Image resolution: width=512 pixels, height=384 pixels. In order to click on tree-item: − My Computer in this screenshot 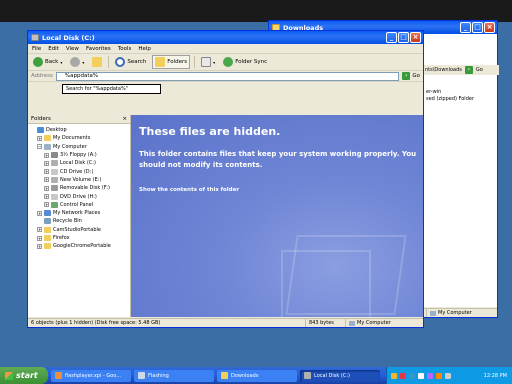, I will do `click(79, 147)`.